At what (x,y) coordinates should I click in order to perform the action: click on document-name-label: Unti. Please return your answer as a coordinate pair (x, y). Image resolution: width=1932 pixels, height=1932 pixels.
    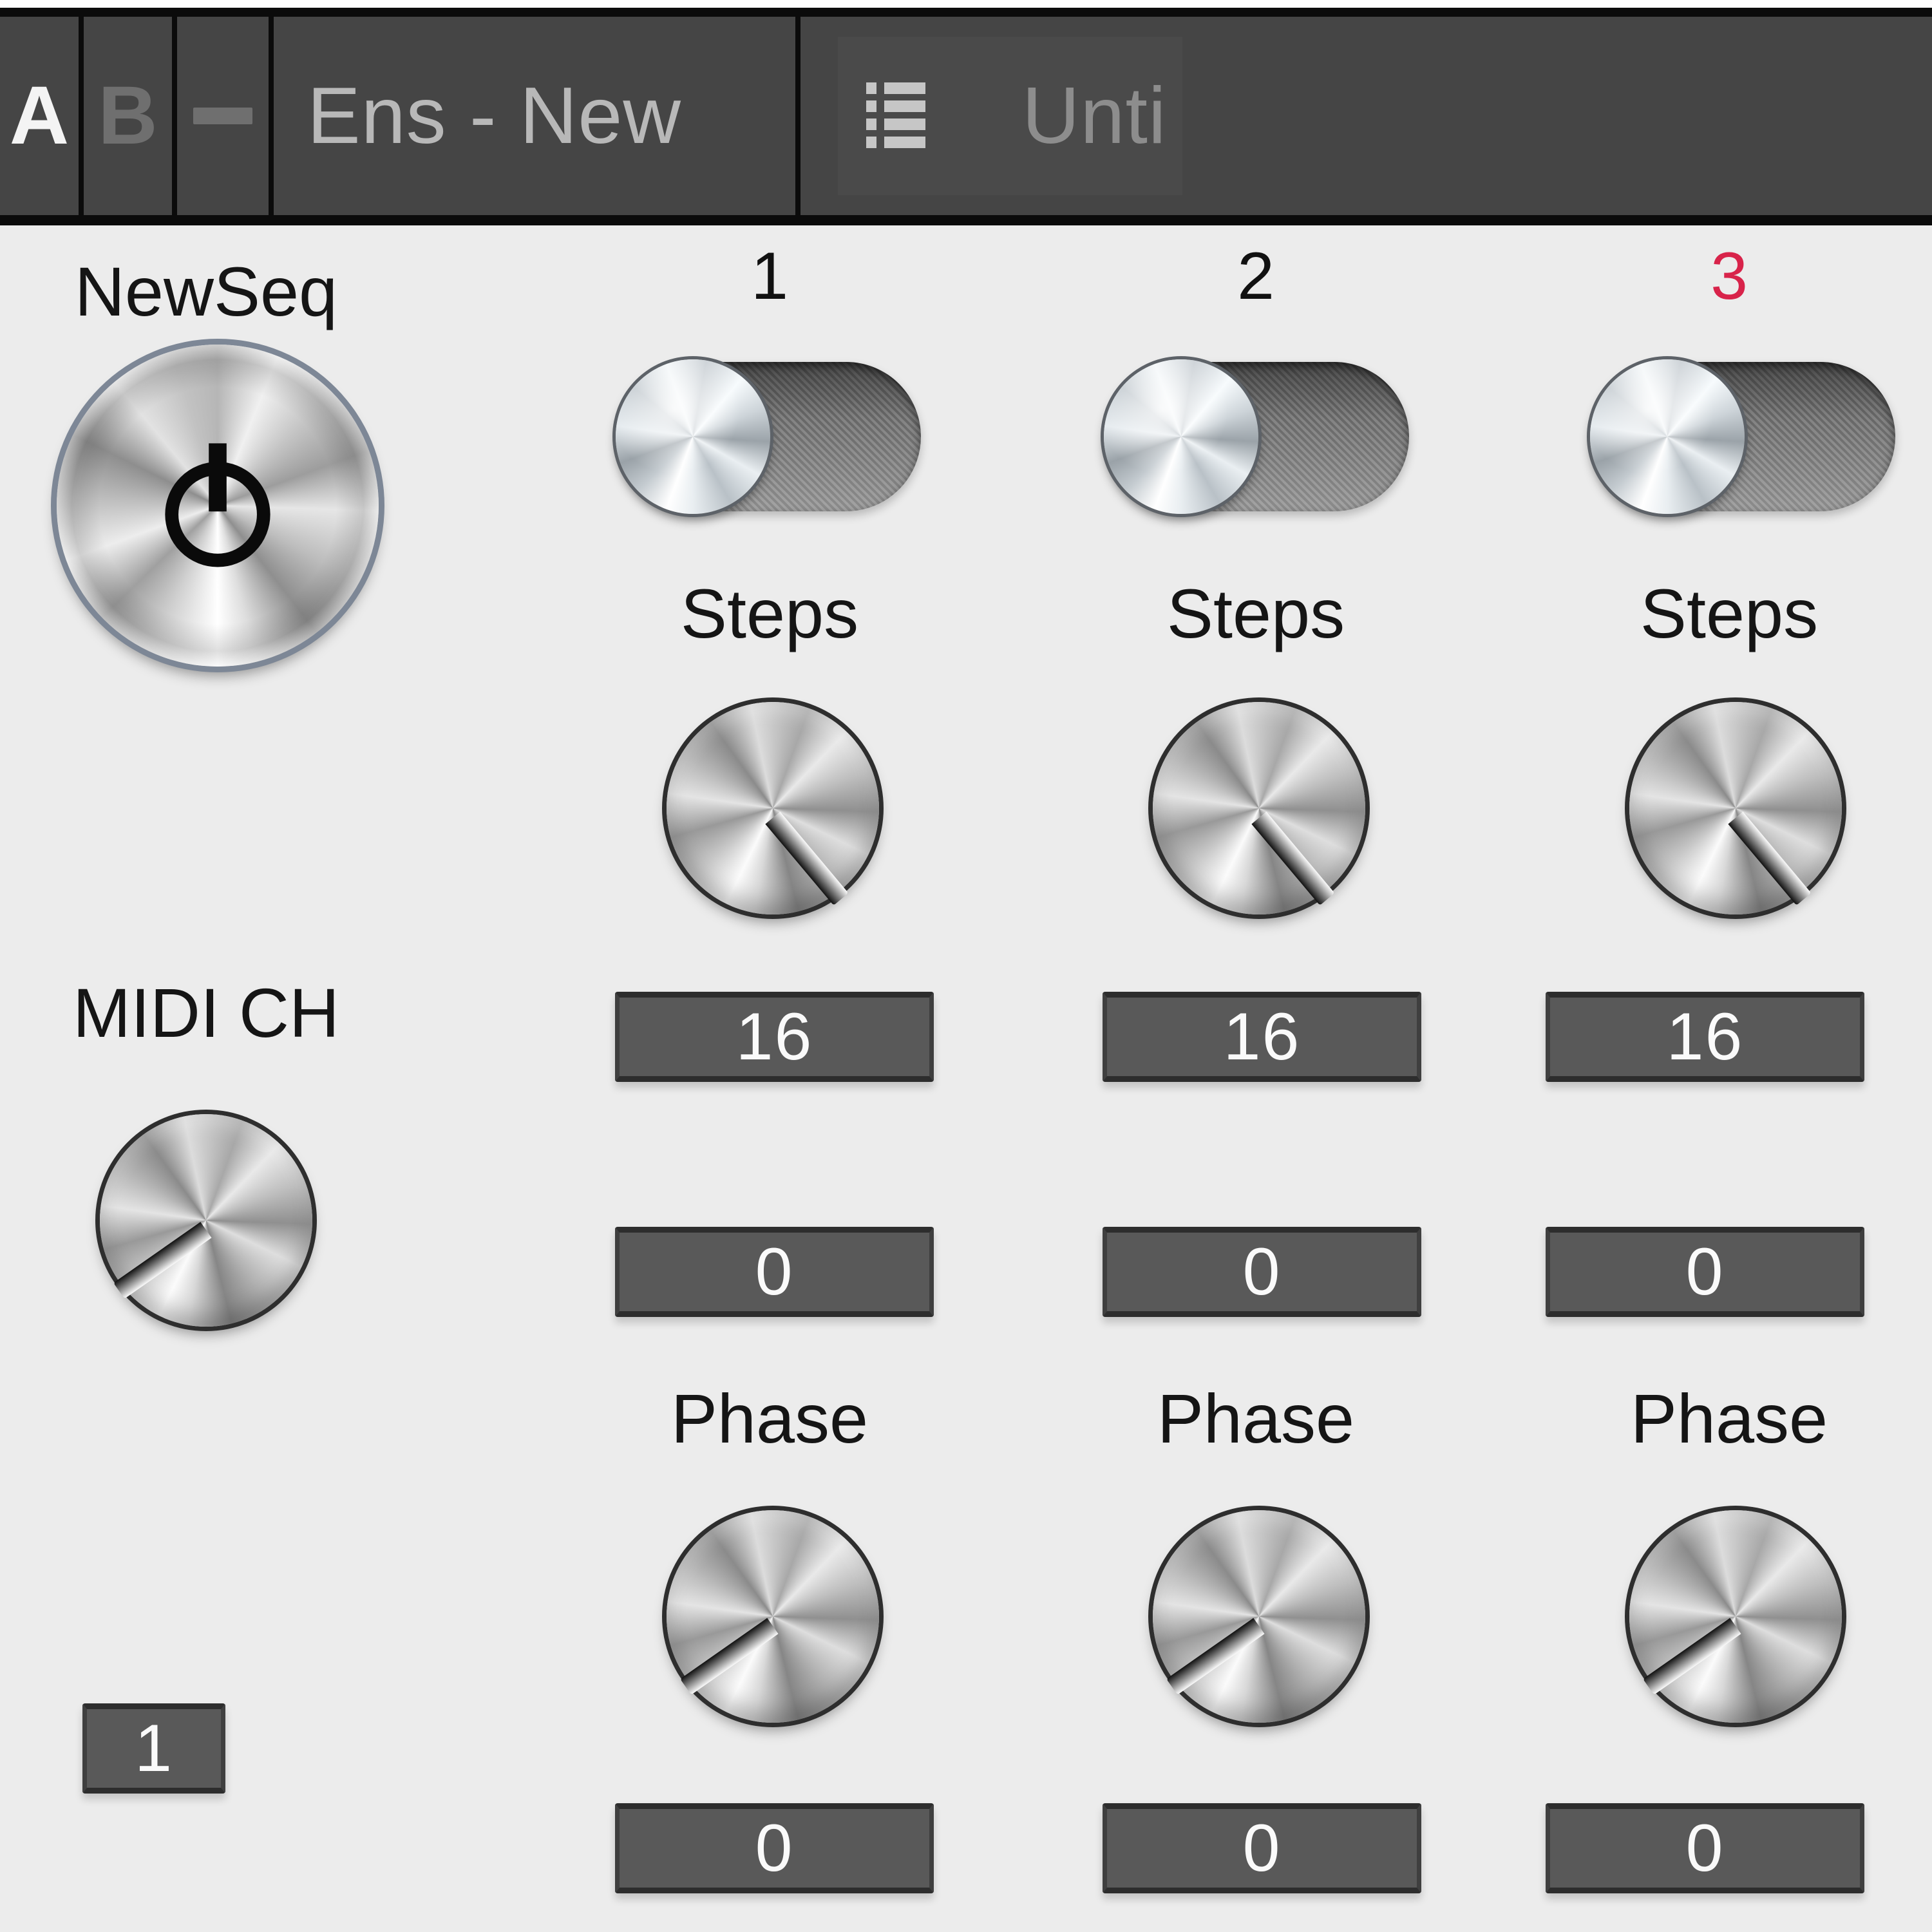
    Looking at the image, I should click on (1094, 116).